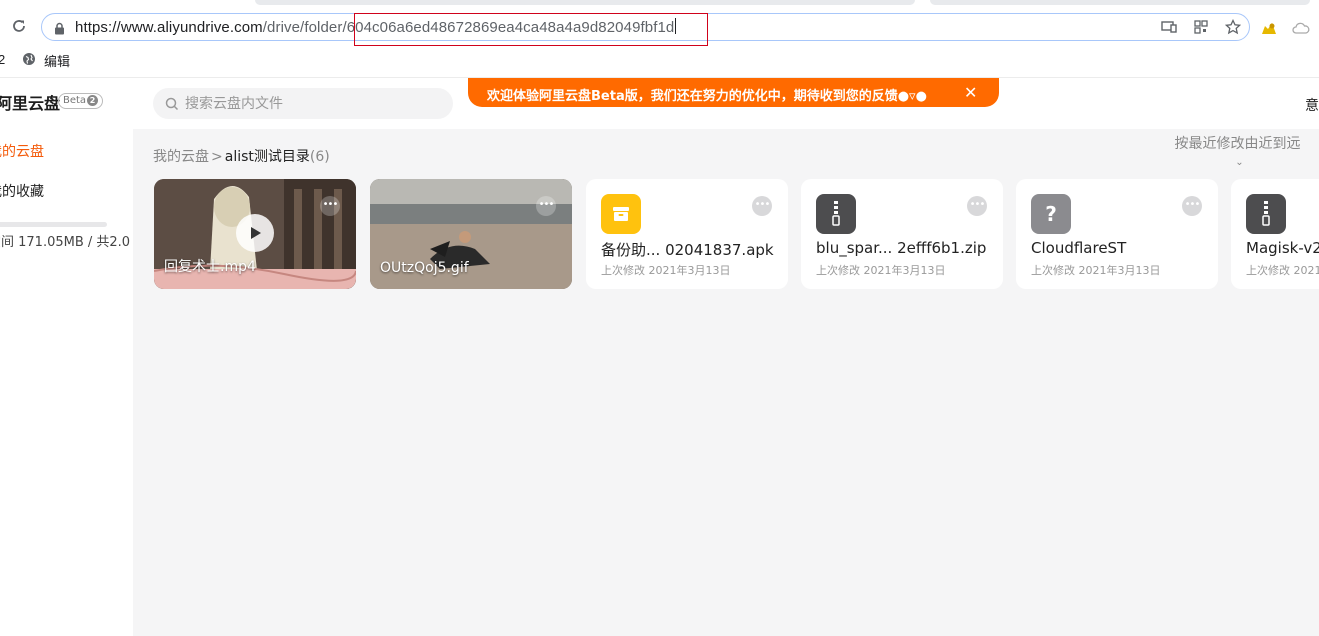 This screenshot has height=636, width=1319. Describe the element at coordinates (181, 157) in the screenshot. I see `breadcrumb-root: 我的云盘` at that location.